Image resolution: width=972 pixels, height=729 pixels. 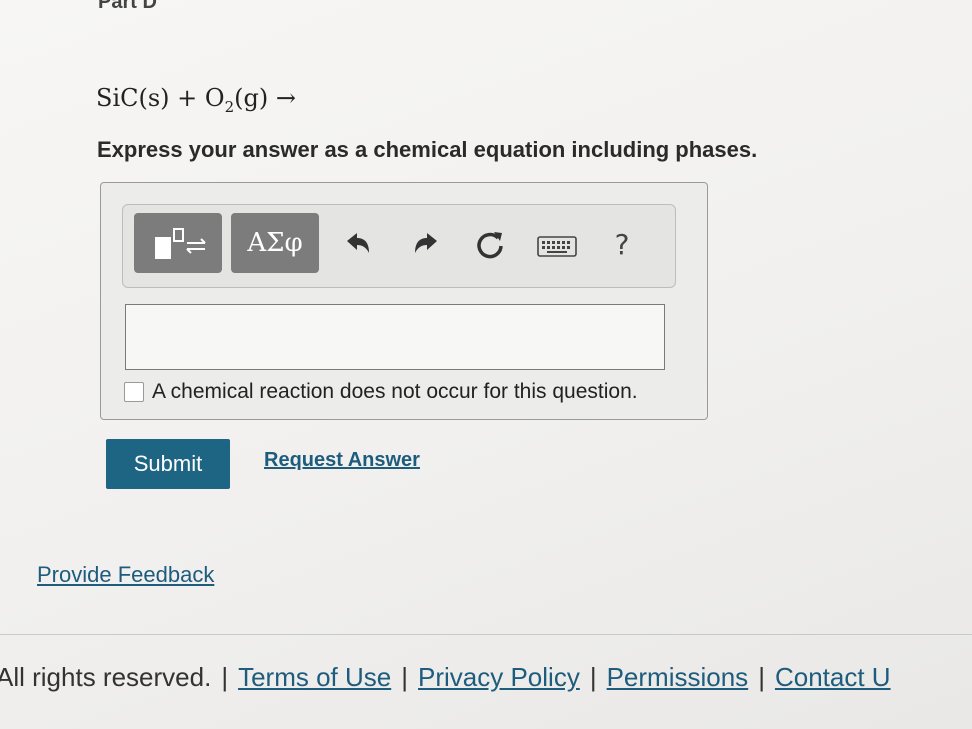 I want to click on reactant-2: O2(g), so click(x=236, y=100).